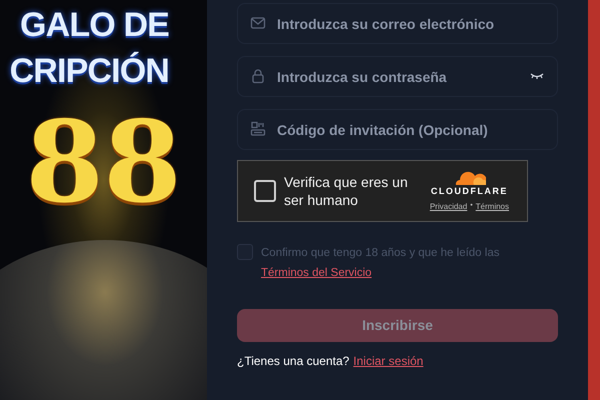  I want to click on lock-icon, so click(258, 76).